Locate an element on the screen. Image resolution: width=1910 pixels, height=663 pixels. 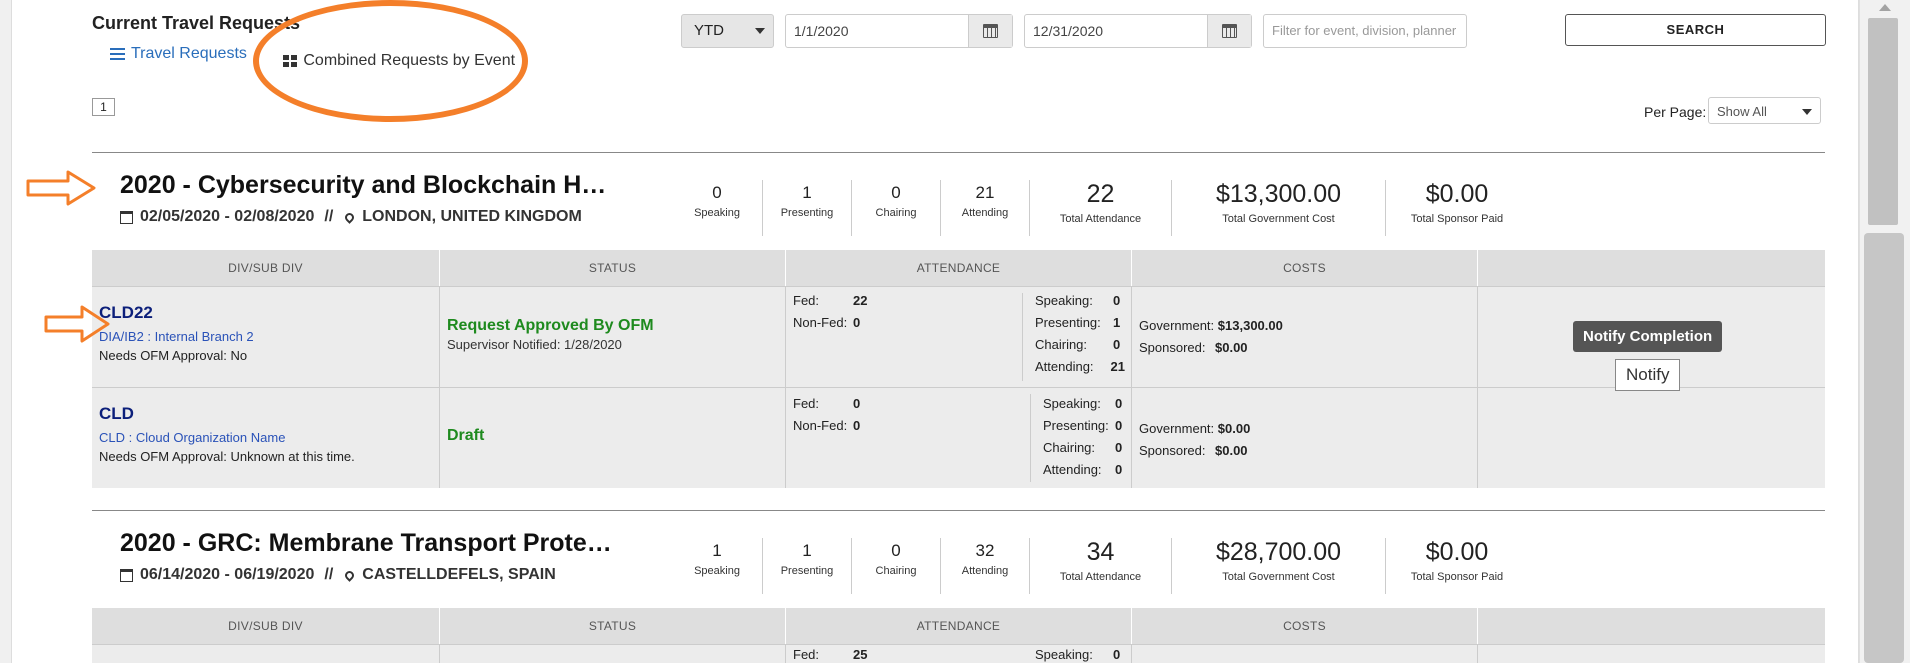
supervisor-notified: Supervisor Notified: 1/28/2020 is located at coordinates (534, 344).